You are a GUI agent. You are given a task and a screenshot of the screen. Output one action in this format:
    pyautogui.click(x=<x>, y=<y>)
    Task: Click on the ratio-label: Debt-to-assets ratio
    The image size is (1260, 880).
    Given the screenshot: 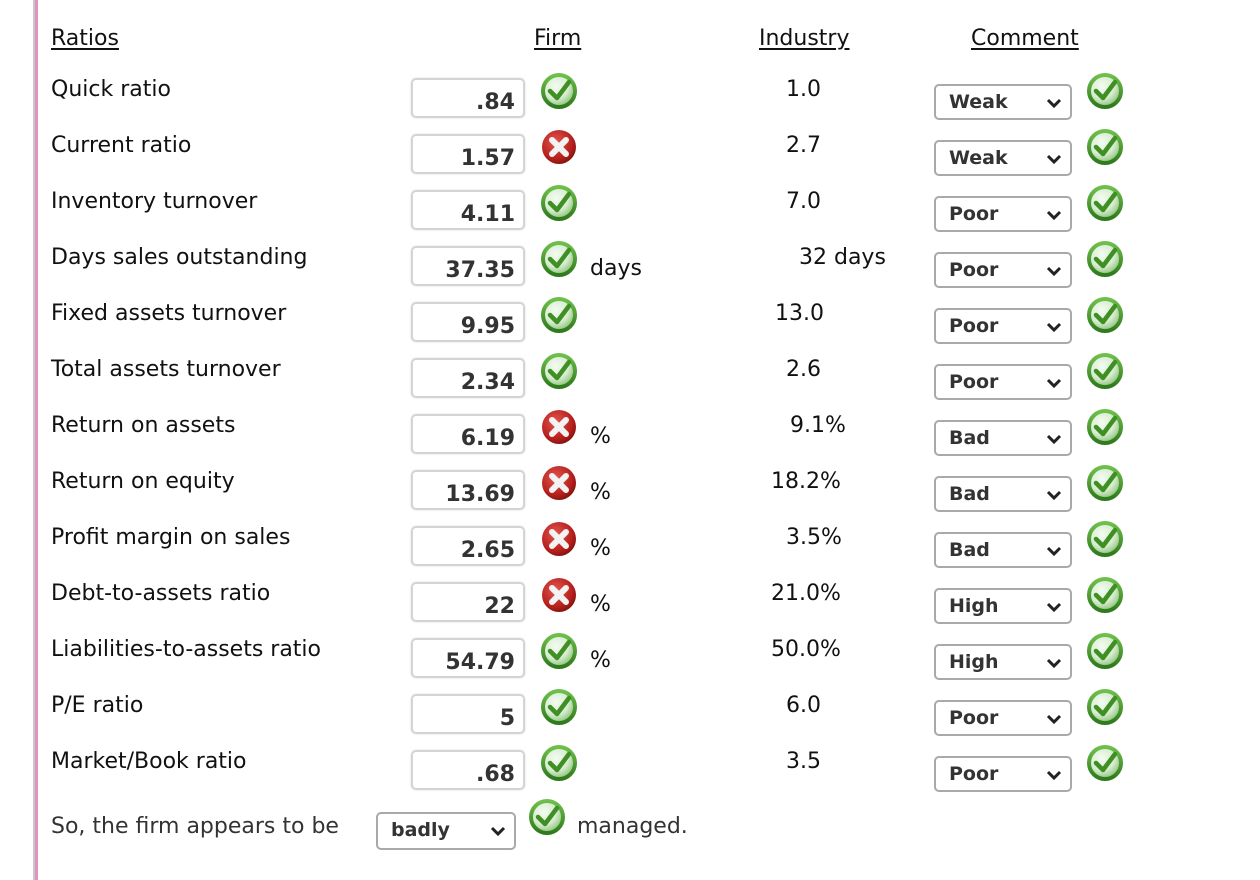 What is the action you would take?
    pyautogui.click(x=161, y=593)
    